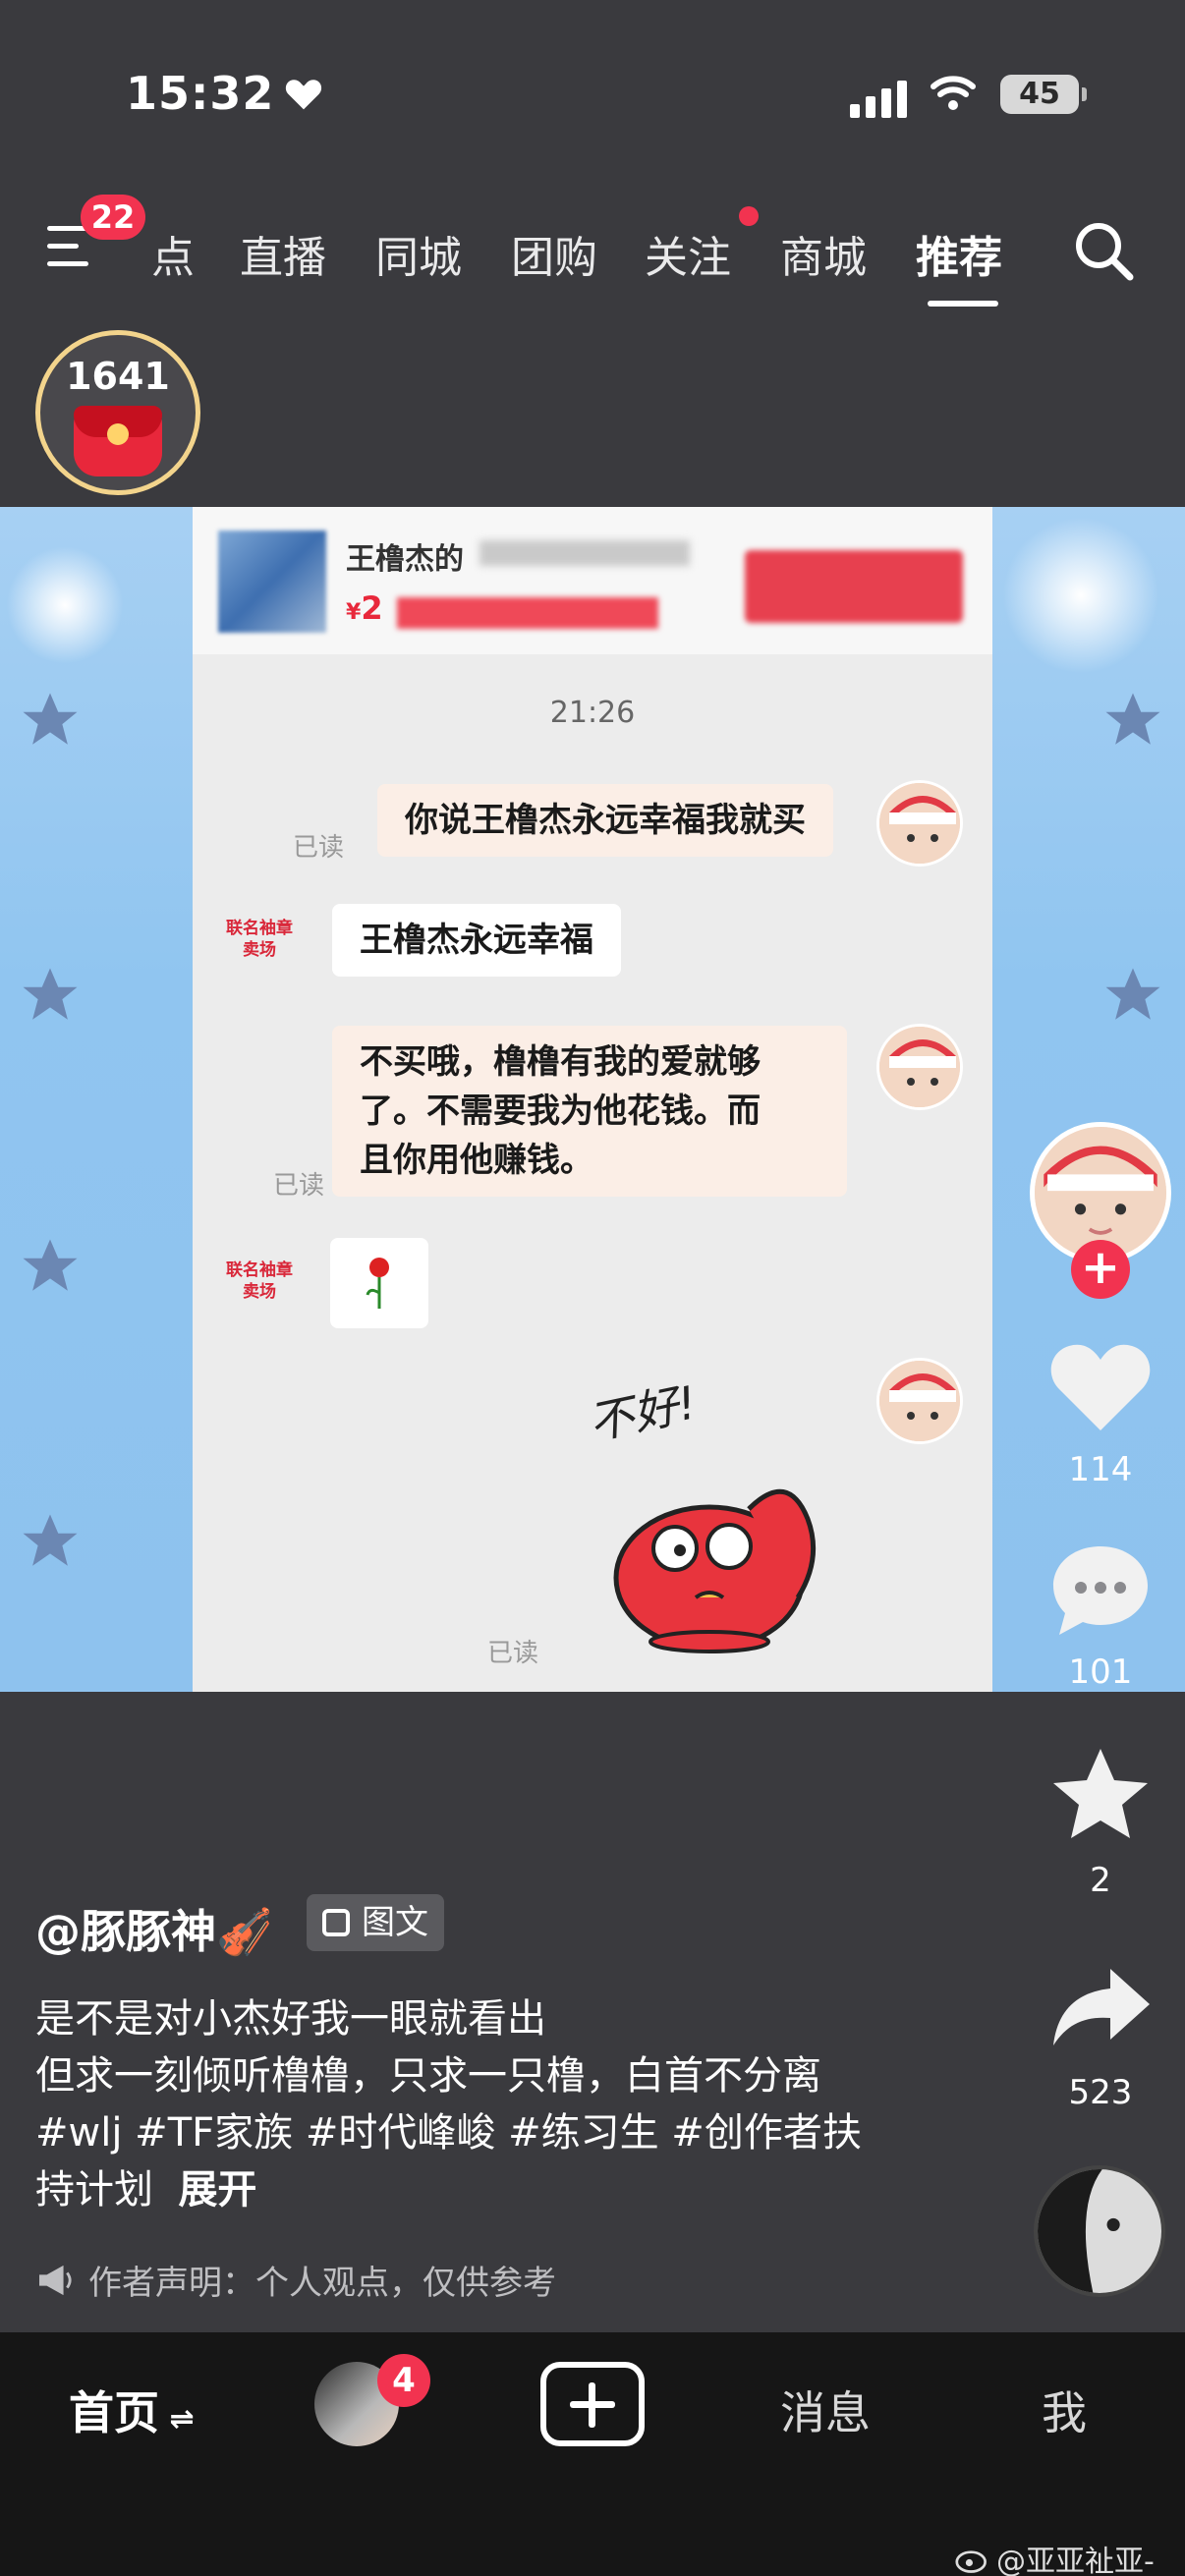 This screenshot has height=2576, width=1185. Describe the element at coordinates (1104, 250) in the screenshot. I see `search-icon` at that location.